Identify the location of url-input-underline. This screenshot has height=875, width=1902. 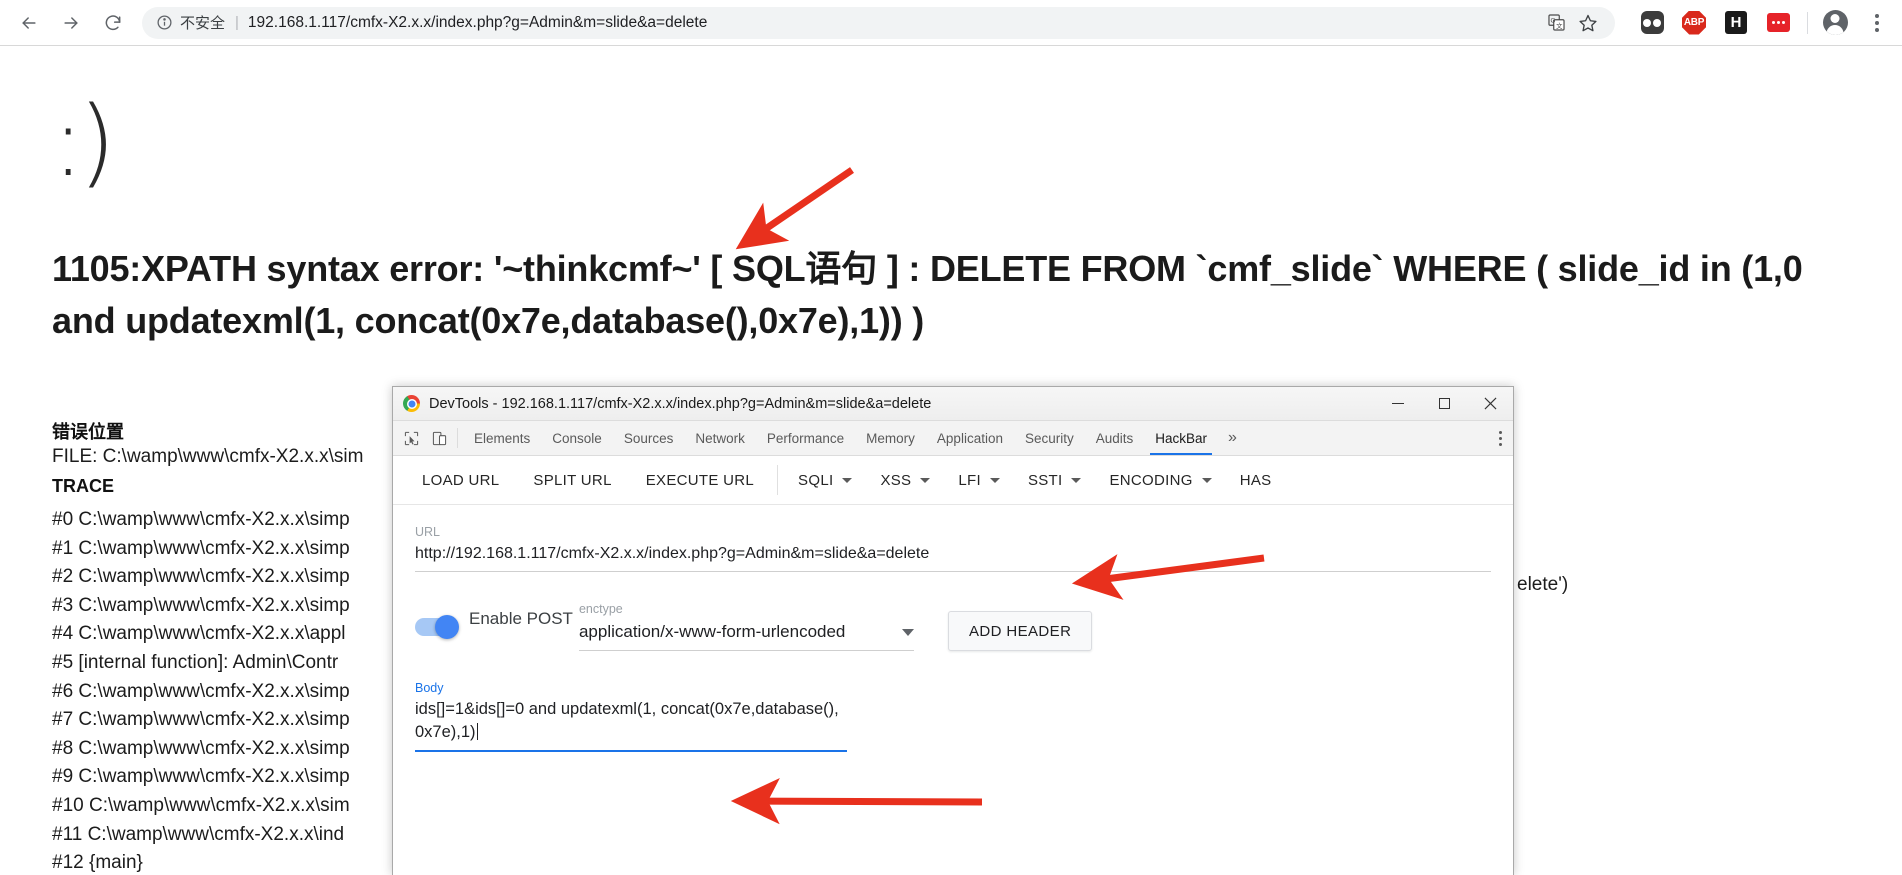
(953, 571).